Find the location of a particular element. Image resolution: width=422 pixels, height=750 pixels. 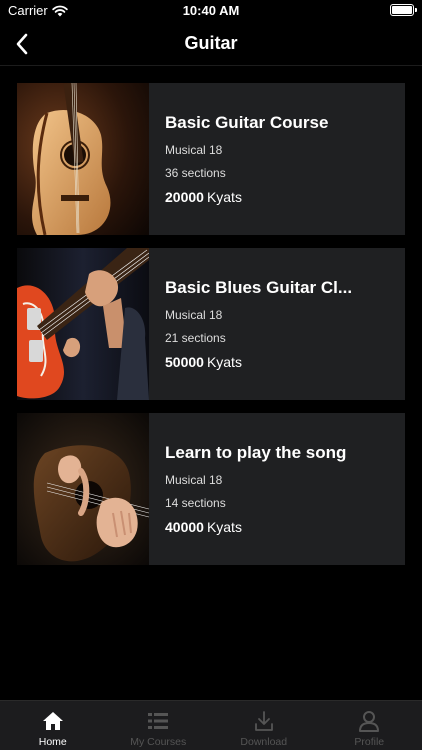

course-thumbnail-guitar-hands is located at coordinates (83, 489).